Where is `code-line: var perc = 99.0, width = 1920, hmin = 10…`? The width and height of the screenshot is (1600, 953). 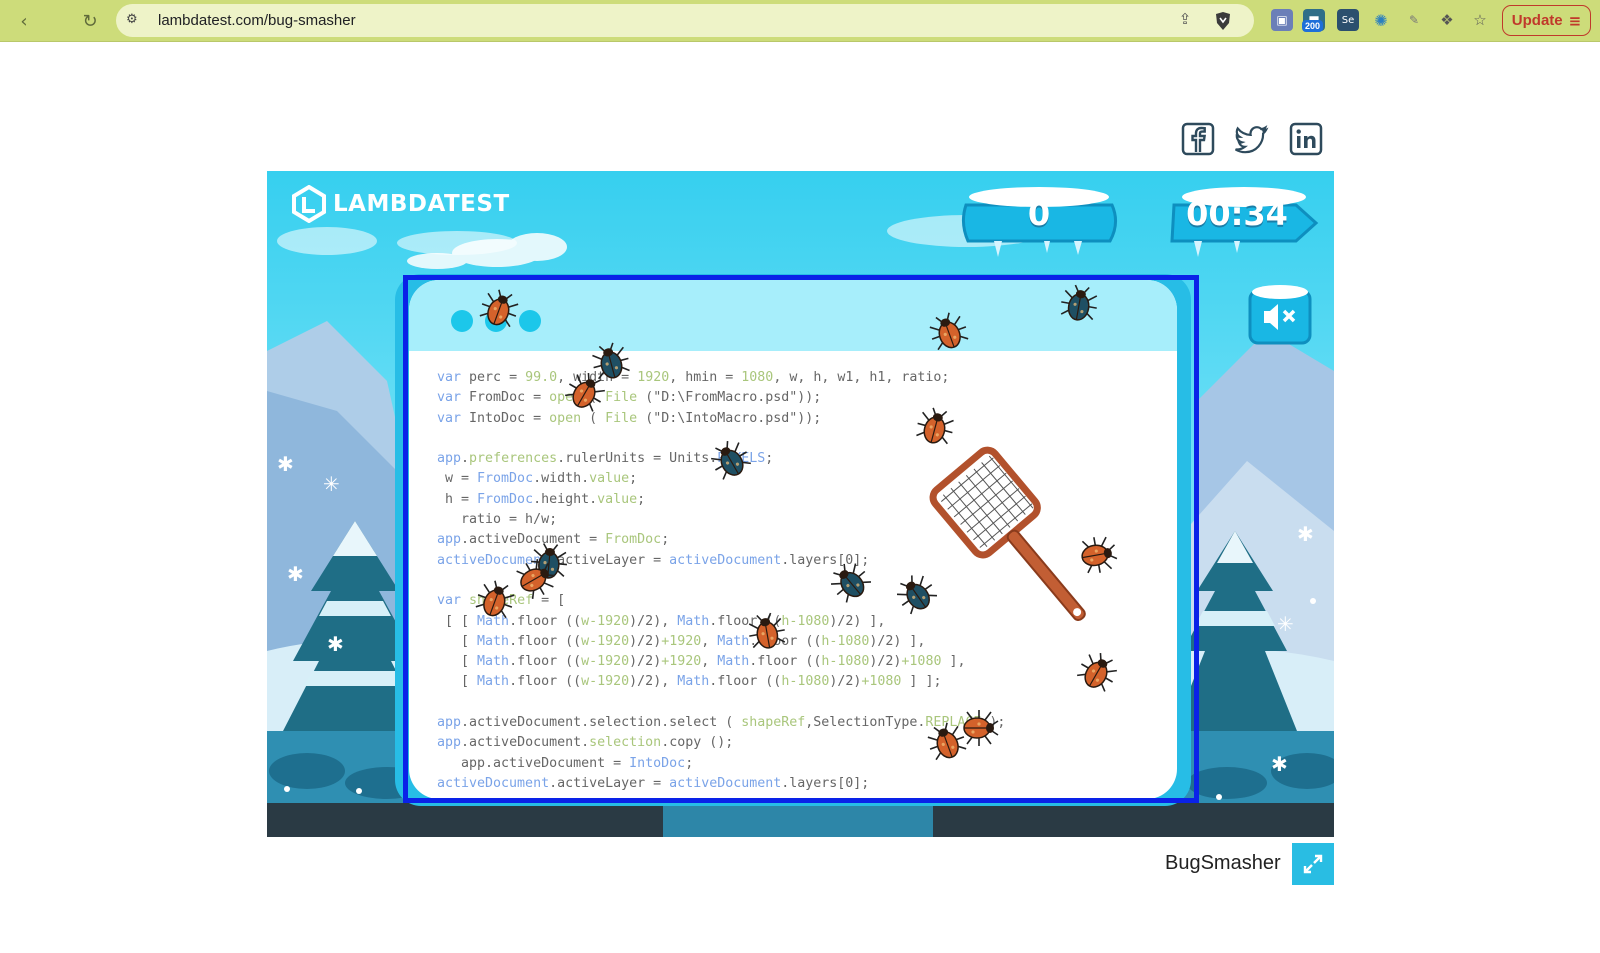 code-line: var perc = 99.0, width = 1920, hmin = 10… is located at coordinates (693, 377).